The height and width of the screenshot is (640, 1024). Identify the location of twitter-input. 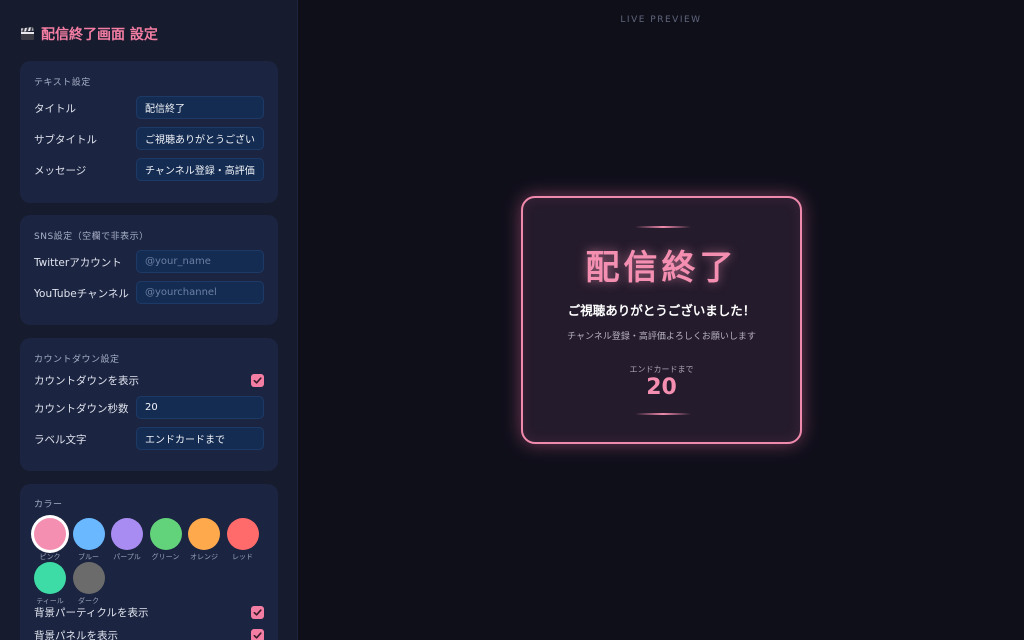
(200, 261).